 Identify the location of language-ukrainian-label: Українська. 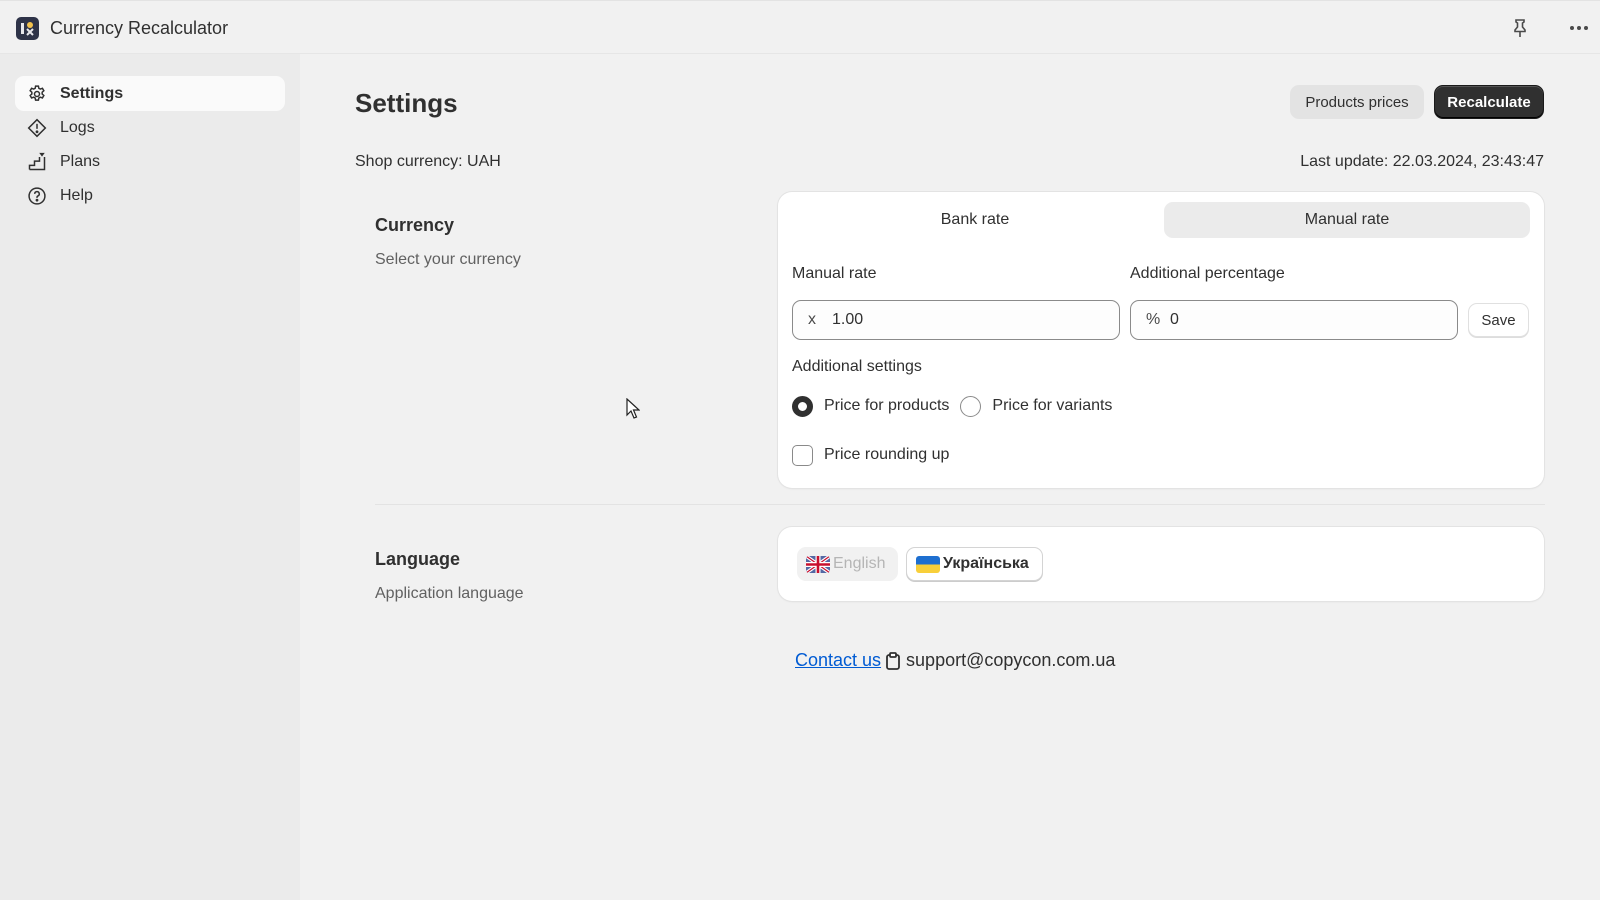
(986, 563).